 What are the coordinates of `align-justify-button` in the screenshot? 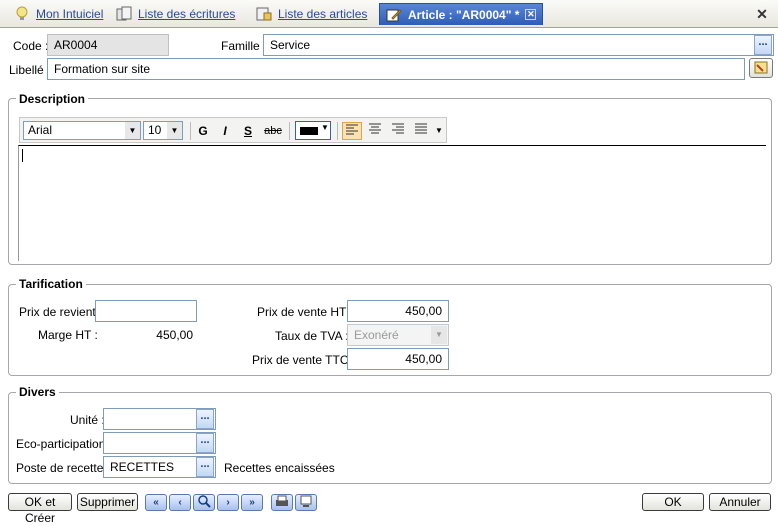 It's located at (421, 131).